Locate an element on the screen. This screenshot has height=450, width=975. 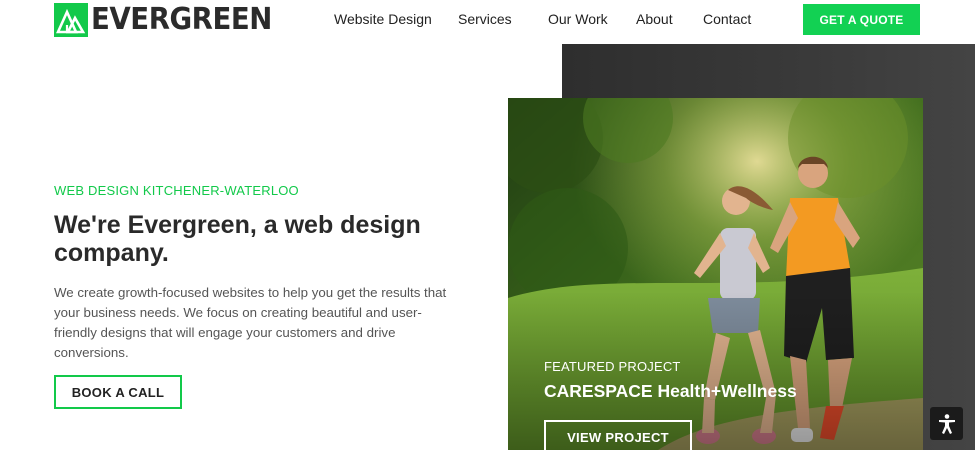
nav-contact: Contact is located at coordinates (727, 19).